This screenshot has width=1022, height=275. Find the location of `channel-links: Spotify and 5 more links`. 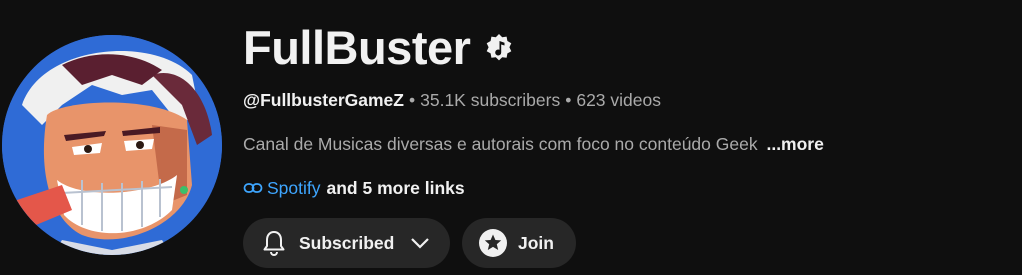

channel-links: Spotify and 5 more links is located at coordinates (354, 188).